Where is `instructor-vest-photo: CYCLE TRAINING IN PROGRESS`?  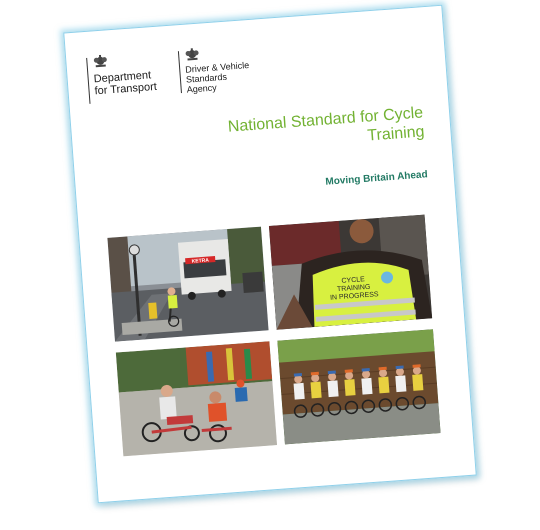
instructor-vest-photo: CYCLE TRAINING IN PROGRESS is located at coordinates (350, 272).